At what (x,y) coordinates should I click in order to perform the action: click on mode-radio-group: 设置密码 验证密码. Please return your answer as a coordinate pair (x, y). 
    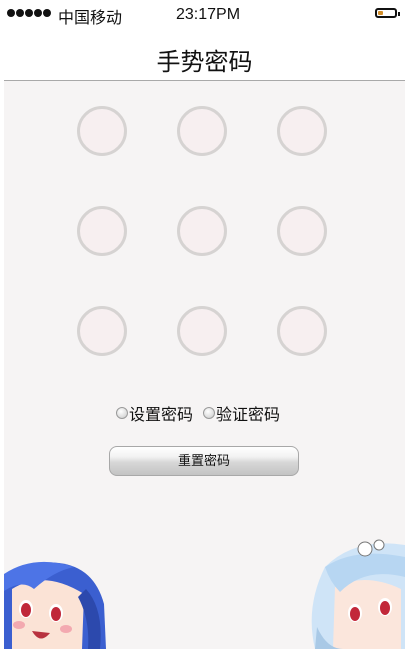
    Looking at the image, I should click on (203, 413).